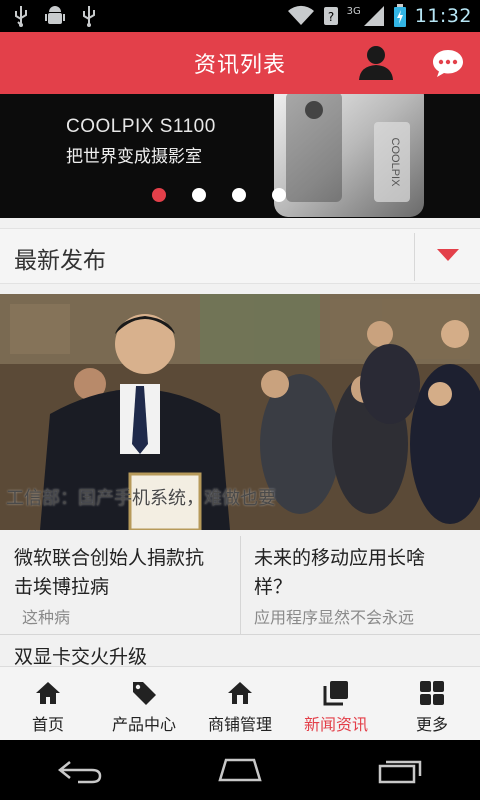 The image size is (480, 800). Describe the element at coordinates (353, 11) in the screenshot. I see `network-type: 3G` at that location.